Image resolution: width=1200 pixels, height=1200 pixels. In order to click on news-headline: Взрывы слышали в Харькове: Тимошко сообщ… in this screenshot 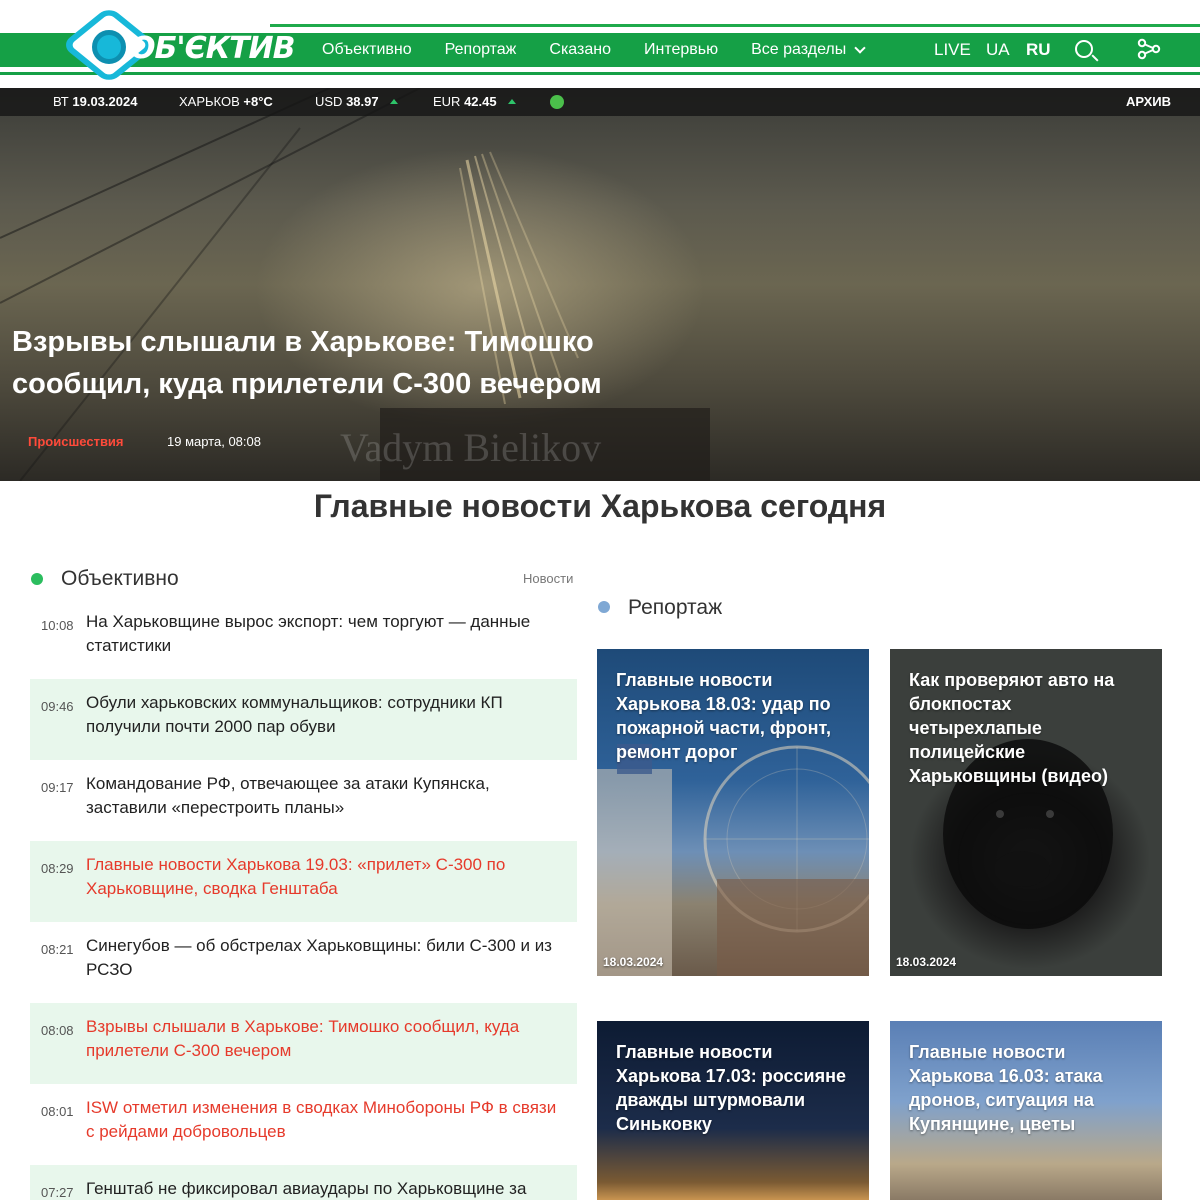, I will do `click(303, 1038)`.